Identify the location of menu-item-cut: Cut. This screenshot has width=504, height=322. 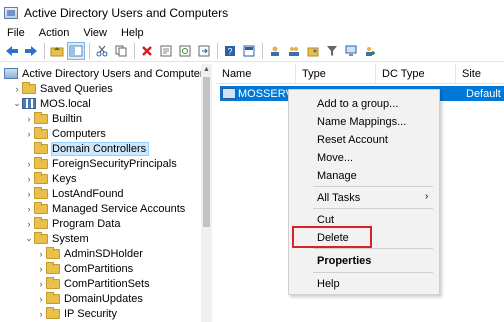
(325, 220).